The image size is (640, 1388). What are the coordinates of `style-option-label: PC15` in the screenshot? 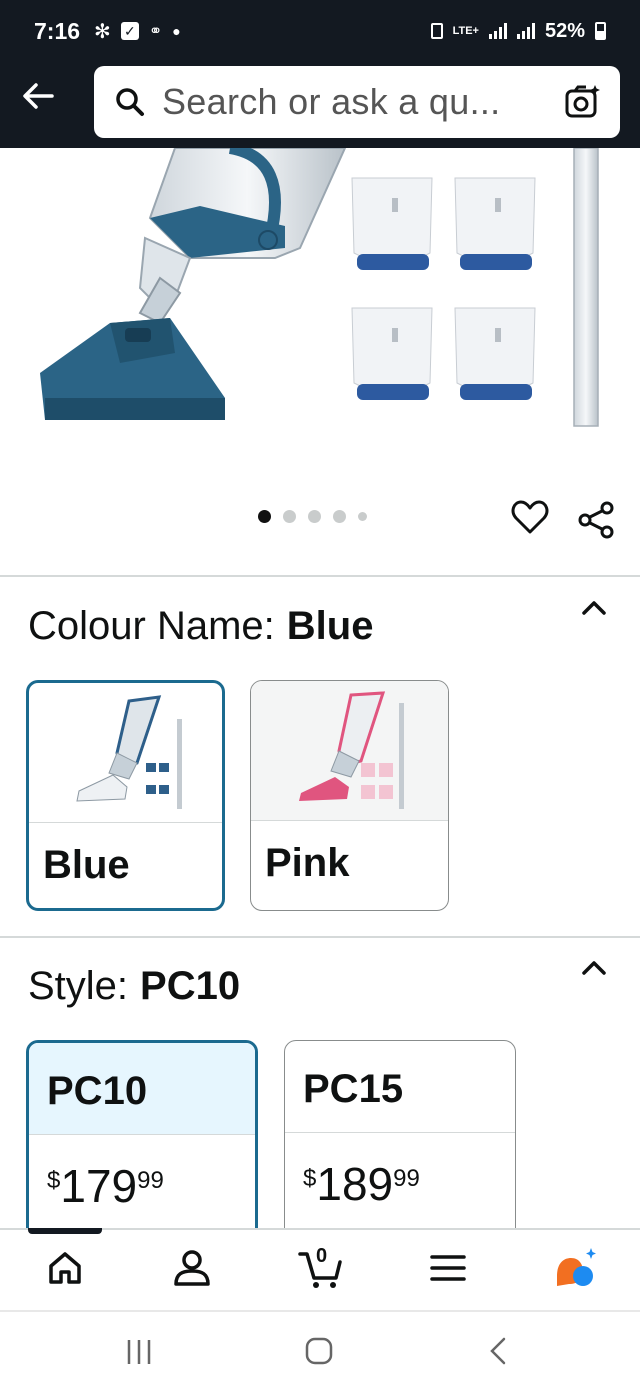 It's located at (400, 1087).